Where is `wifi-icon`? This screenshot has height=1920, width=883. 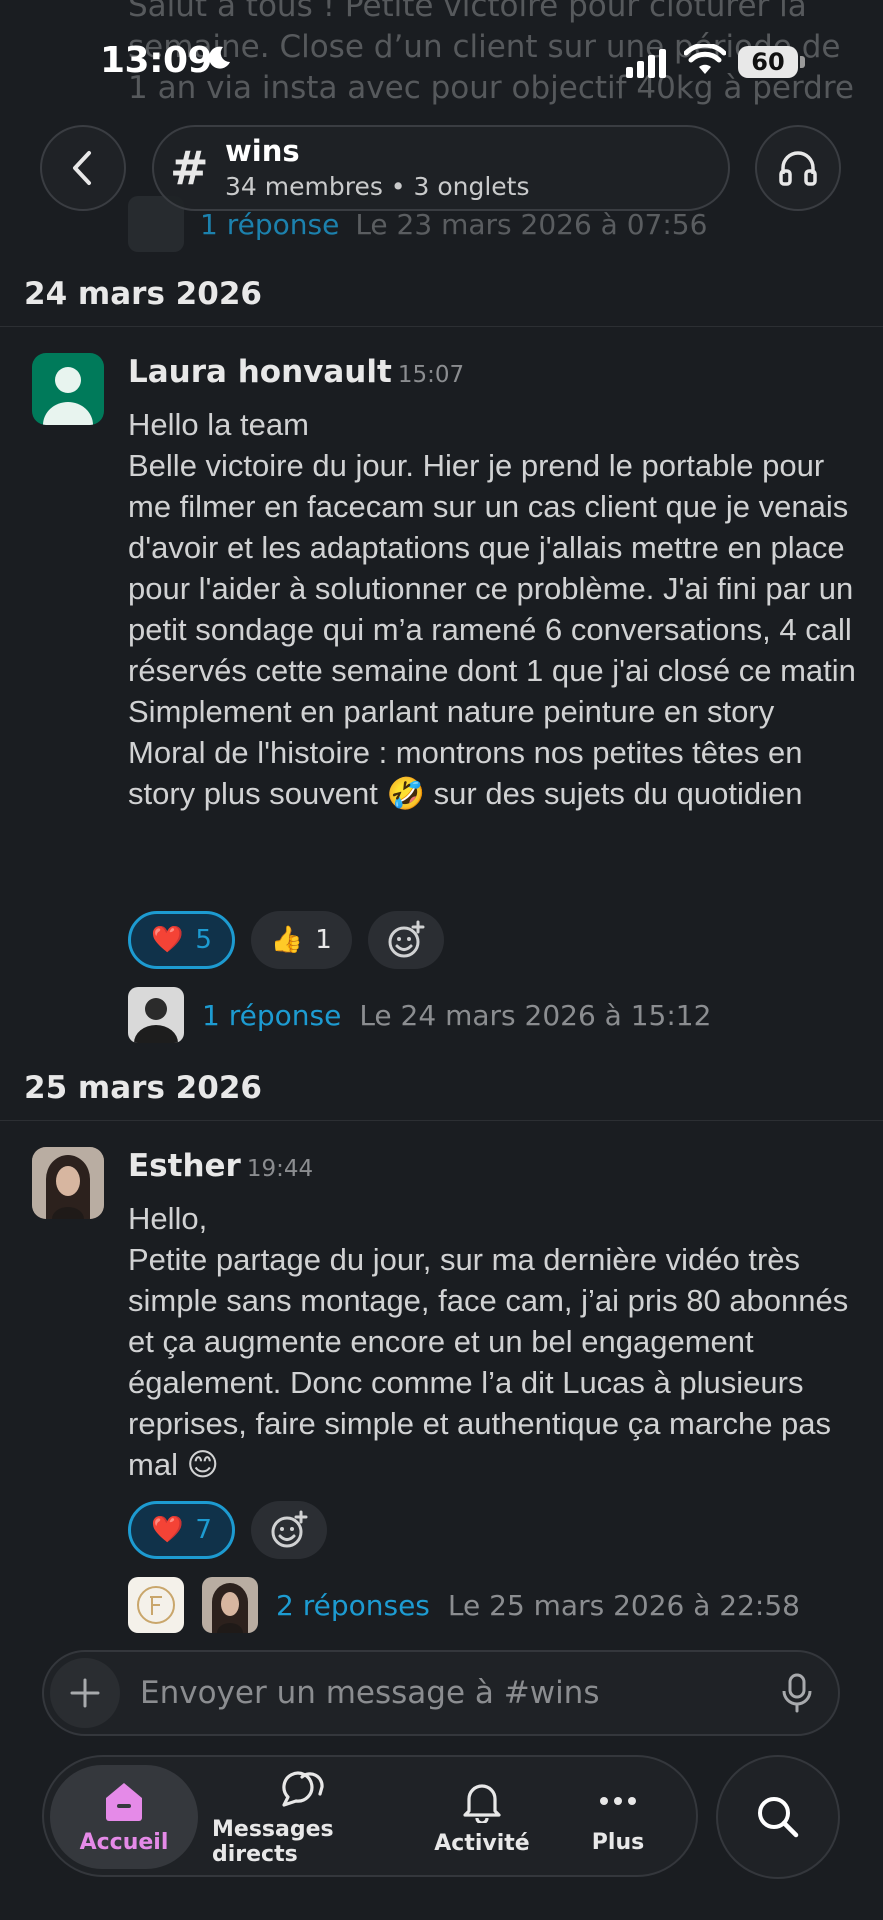 wifi-icon is located at coordinates (705, 59).